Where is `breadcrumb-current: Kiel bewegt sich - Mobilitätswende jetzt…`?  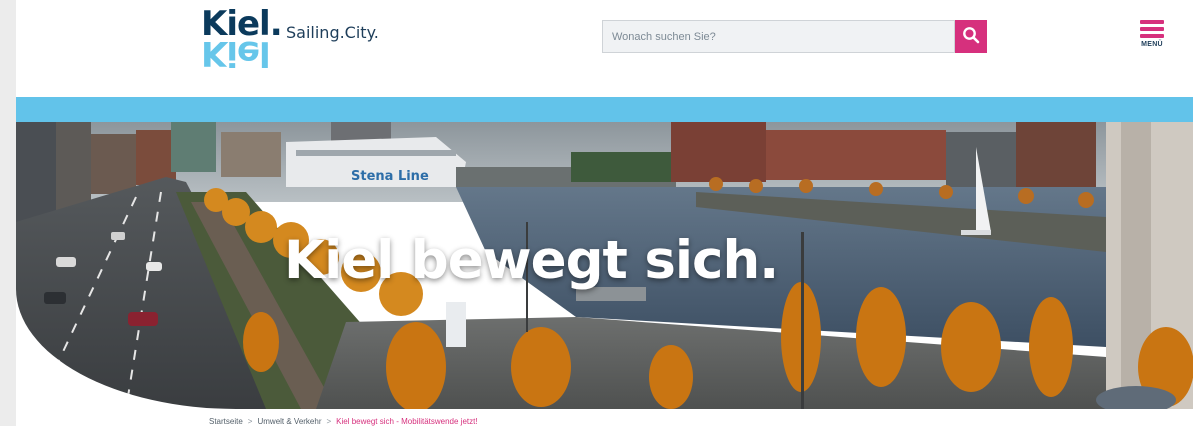
breadcrumb-current: Kiel bewegt sich - Mobilitätswende jetzt… is located at coordinates (407, 421).